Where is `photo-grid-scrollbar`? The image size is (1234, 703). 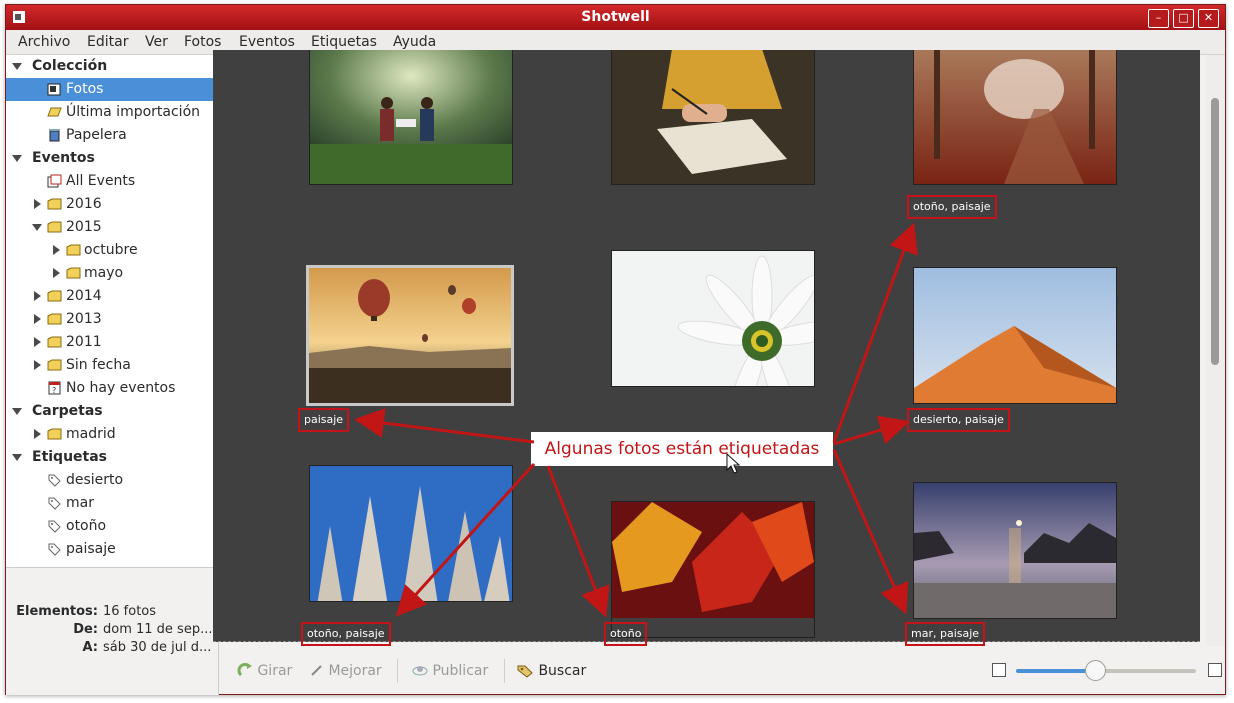 photo-grid-scrollbar is located at coordinates (1215, 350).